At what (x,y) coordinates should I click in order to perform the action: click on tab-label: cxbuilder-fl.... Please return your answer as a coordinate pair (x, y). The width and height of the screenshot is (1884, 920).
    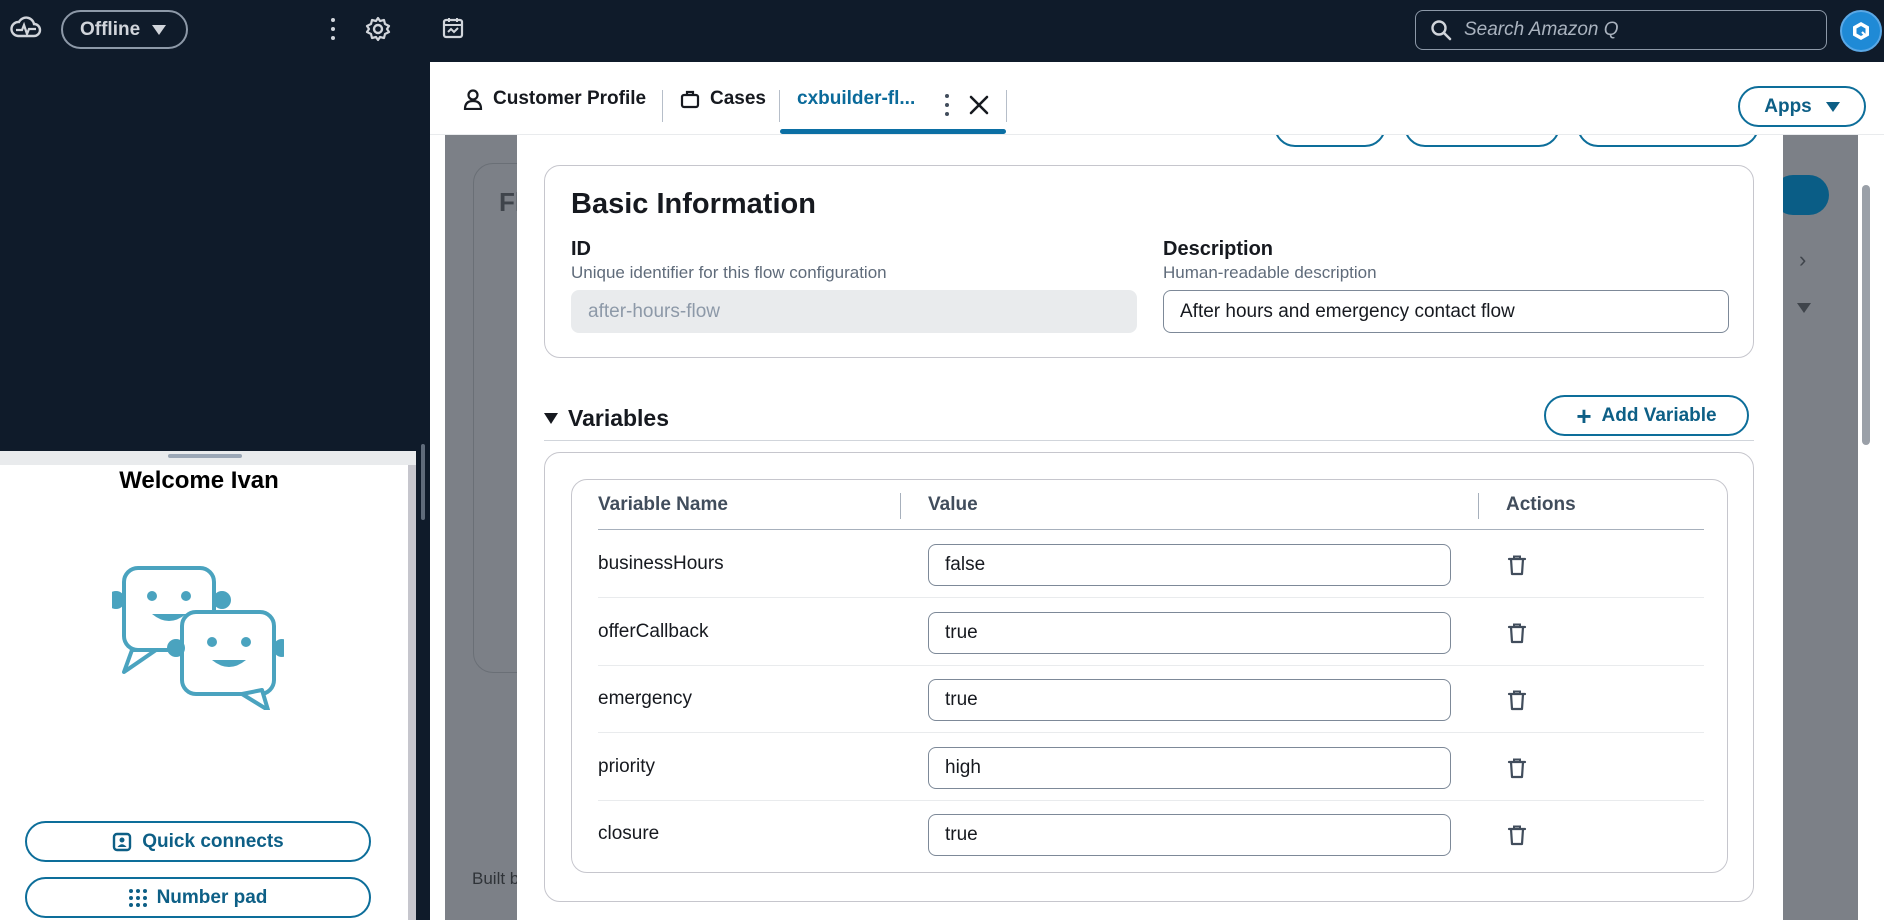
    Looking at the image, I should click on (856, 98).